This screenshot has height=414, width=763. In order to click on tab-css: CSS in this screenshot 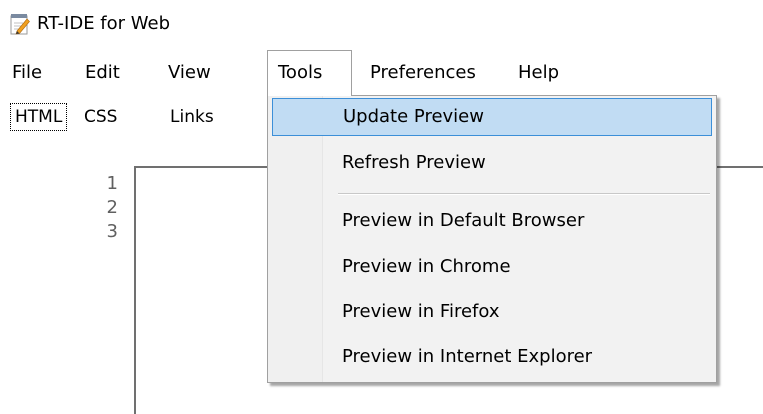, I will do `click(100, 117)`.